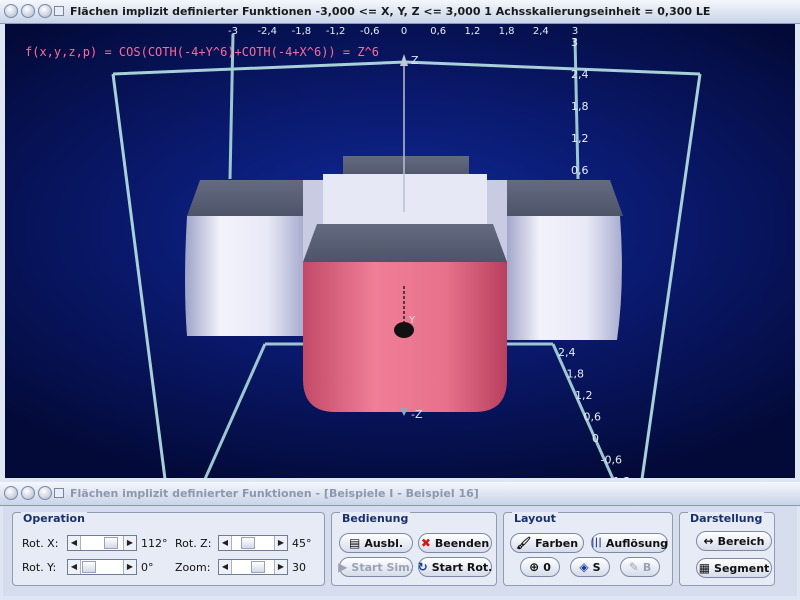 The height and width of the screenshot is (600, 800). I want to click on brush-icon: 🖌, so click(523, 543).